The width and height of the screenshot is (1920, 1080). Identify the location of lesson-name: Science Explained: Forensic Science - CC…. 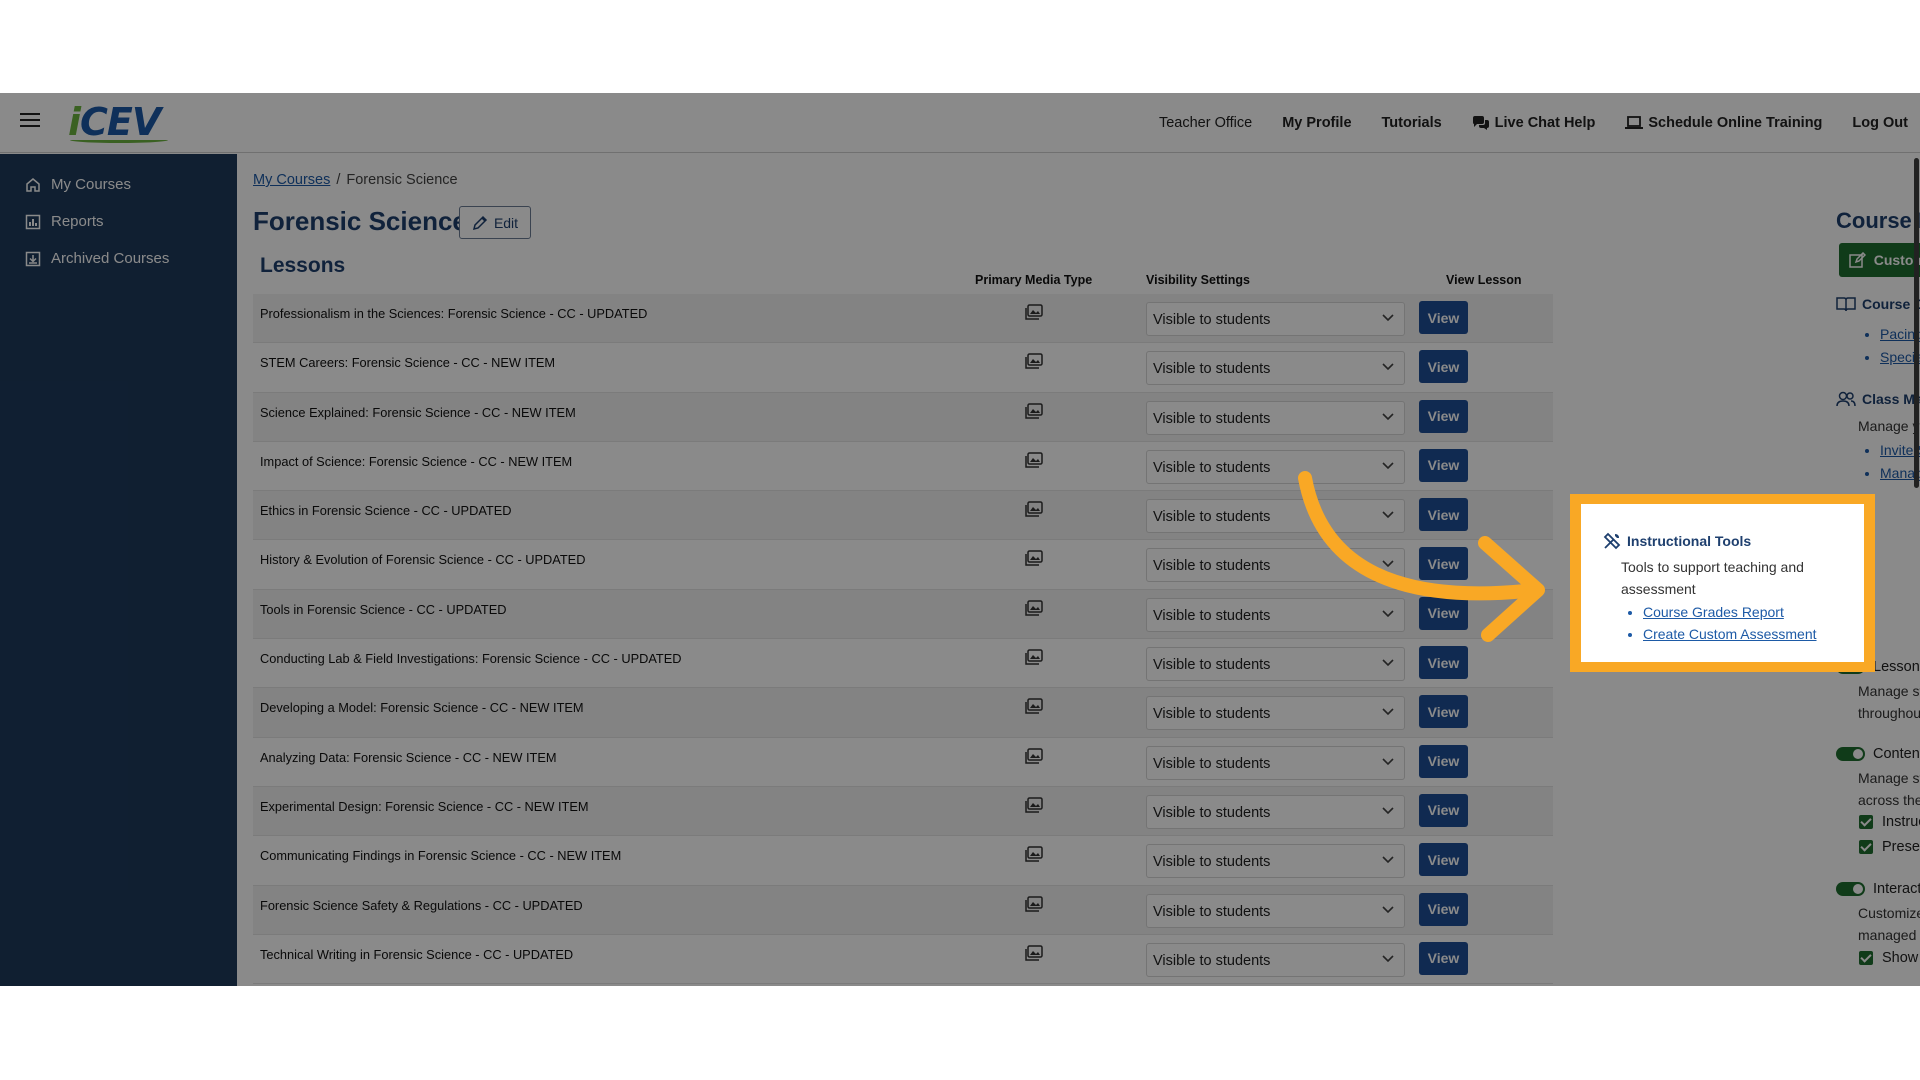
(418, 412).